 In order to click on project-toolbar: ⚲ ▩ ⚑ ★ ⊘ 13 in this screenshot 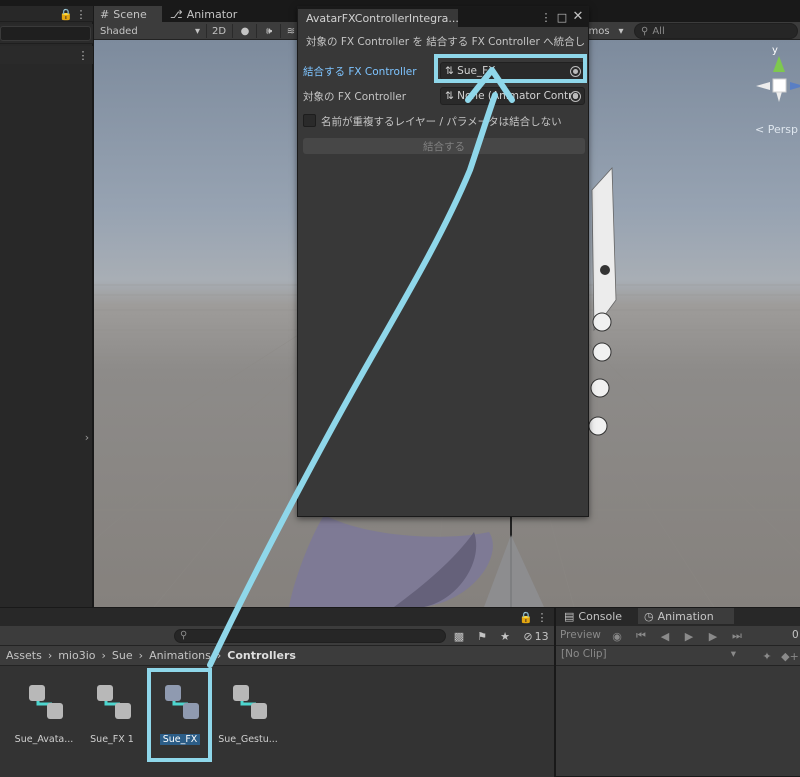, I will do `click(277, 636)`.